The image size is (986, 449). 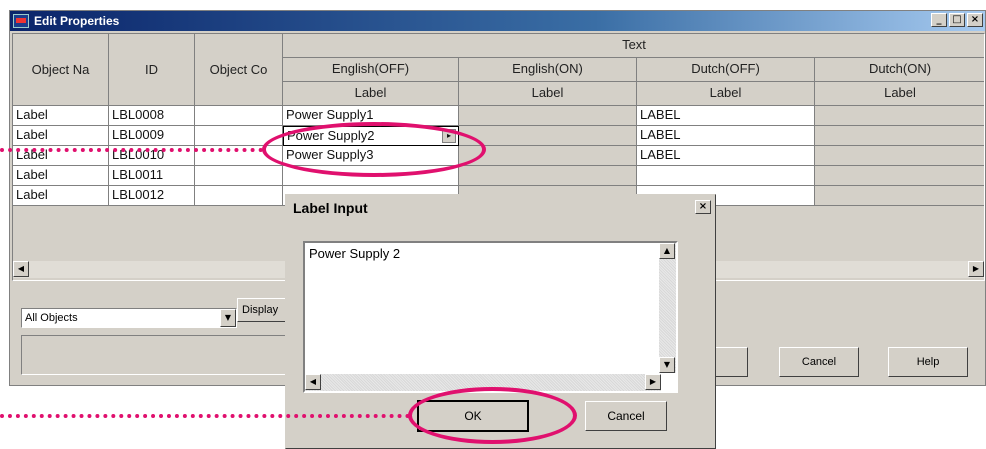 I want to click on header-object-name: Object Na, so click(x=61, y=70).